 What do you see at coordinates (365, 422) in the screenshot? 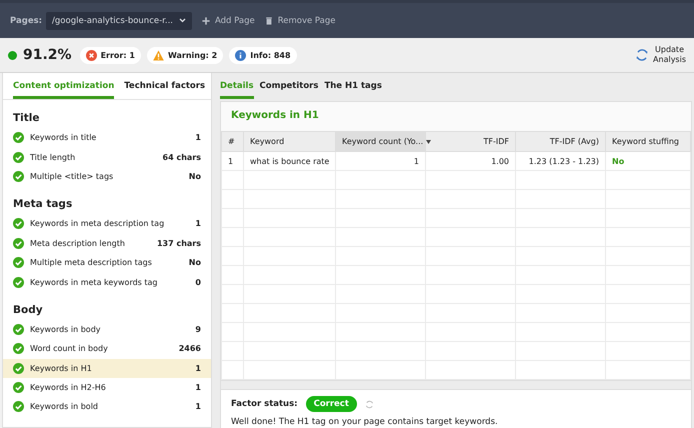
I see `status-message: Well done! The H1 tag on your page contains target keywords.` at bounding box center [365, 422].